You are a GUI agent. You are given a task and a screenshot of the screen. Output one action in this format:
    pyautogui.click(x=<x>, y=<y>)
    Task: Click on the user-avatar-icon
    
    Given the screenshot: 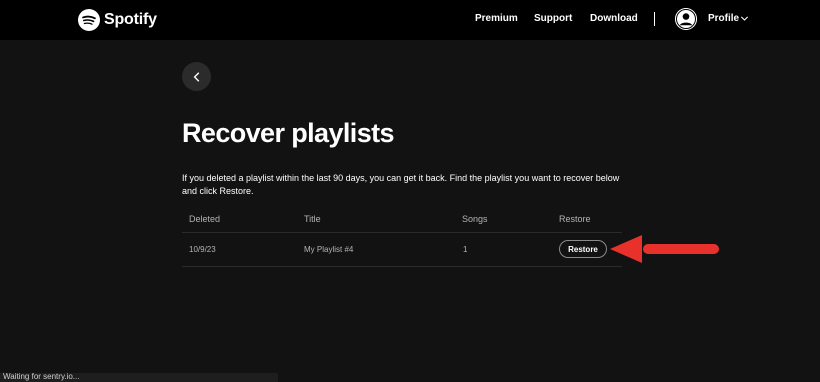 What is the action you would take?
    pyautogui.click(x=686, y=19)
    